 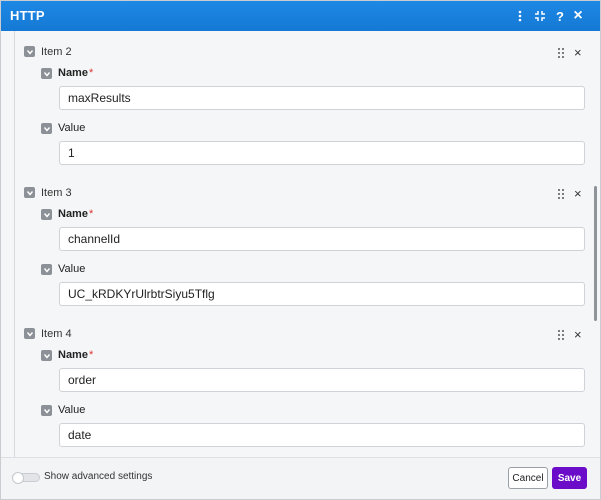 I want to click on value-input: UC_kRDKYrUlrbtrSiyu5Tflg, so click(x=322, y=294).